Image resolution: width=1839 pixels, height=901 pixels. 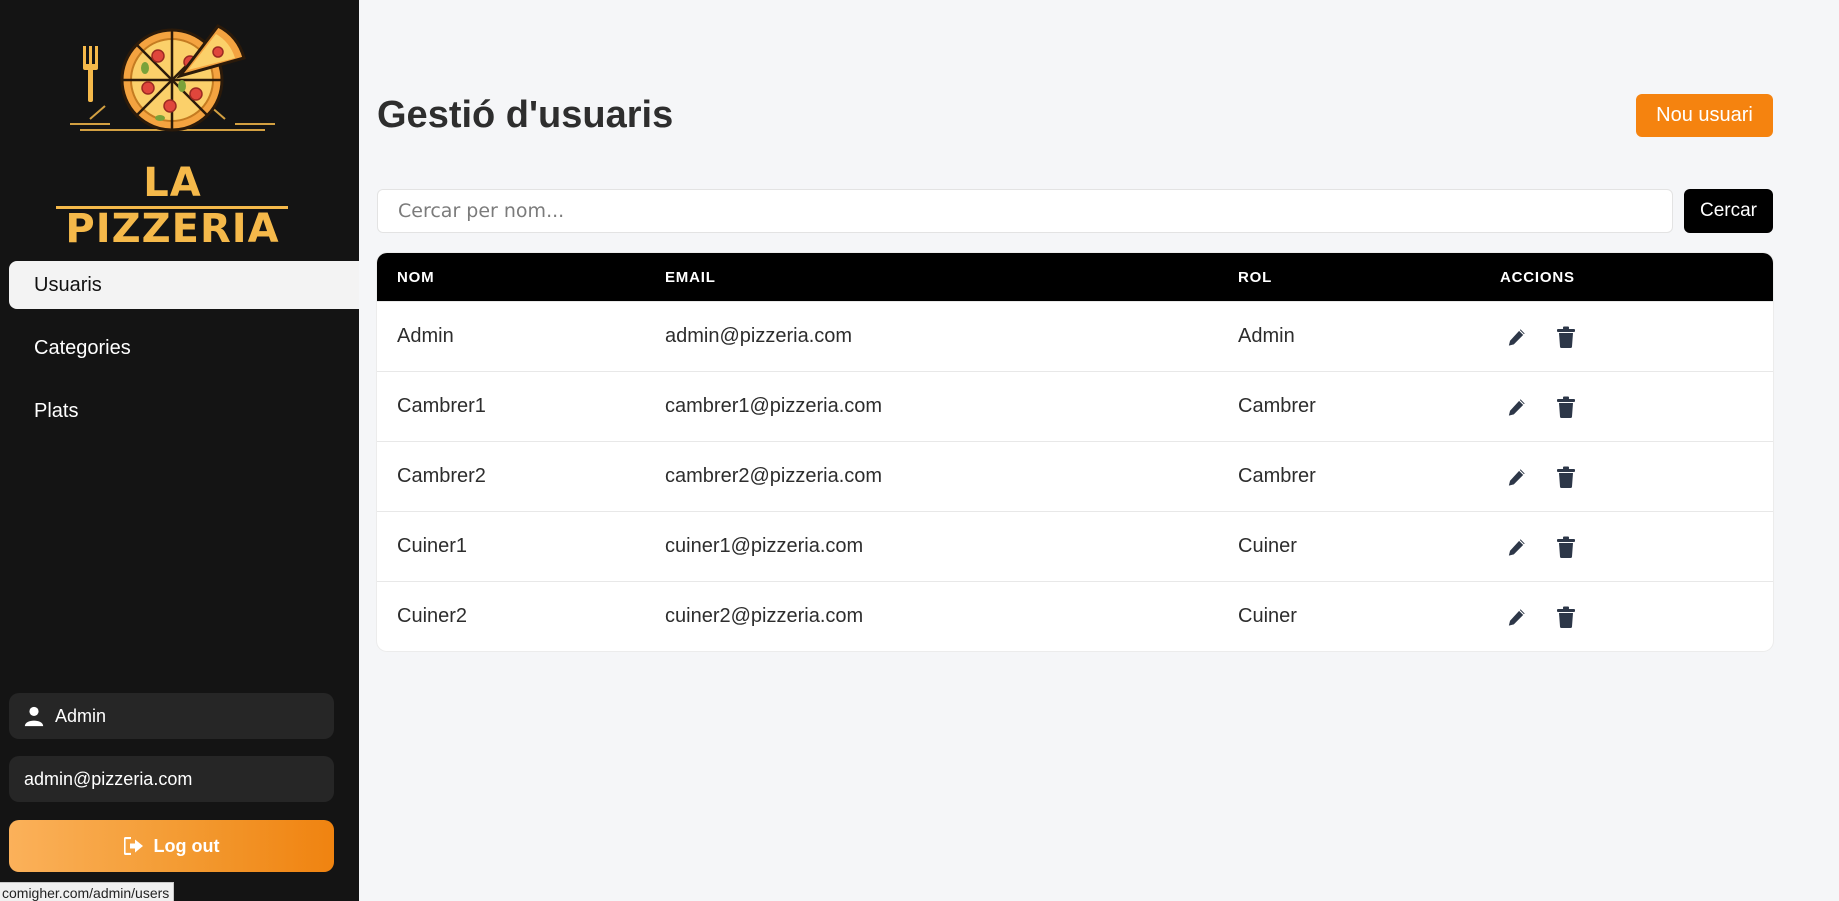 I want to click on user-email-cell: cambrer2@pizzeria.com, so click(x=774, y=476).